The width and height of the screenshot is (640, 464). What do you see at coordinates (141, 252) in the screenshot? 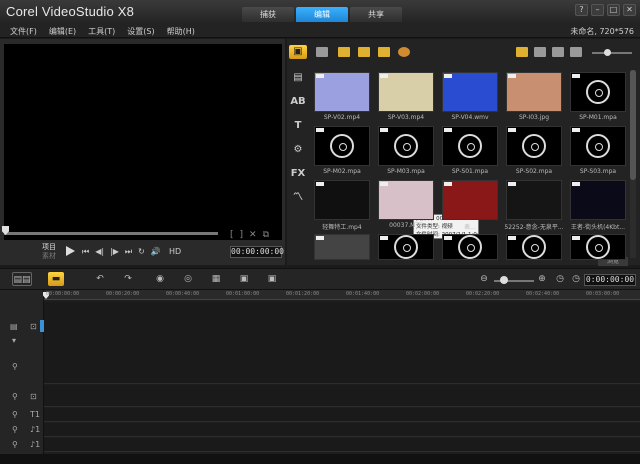
I see `repeat-icon: ↻` at bounding box center [141, 252].